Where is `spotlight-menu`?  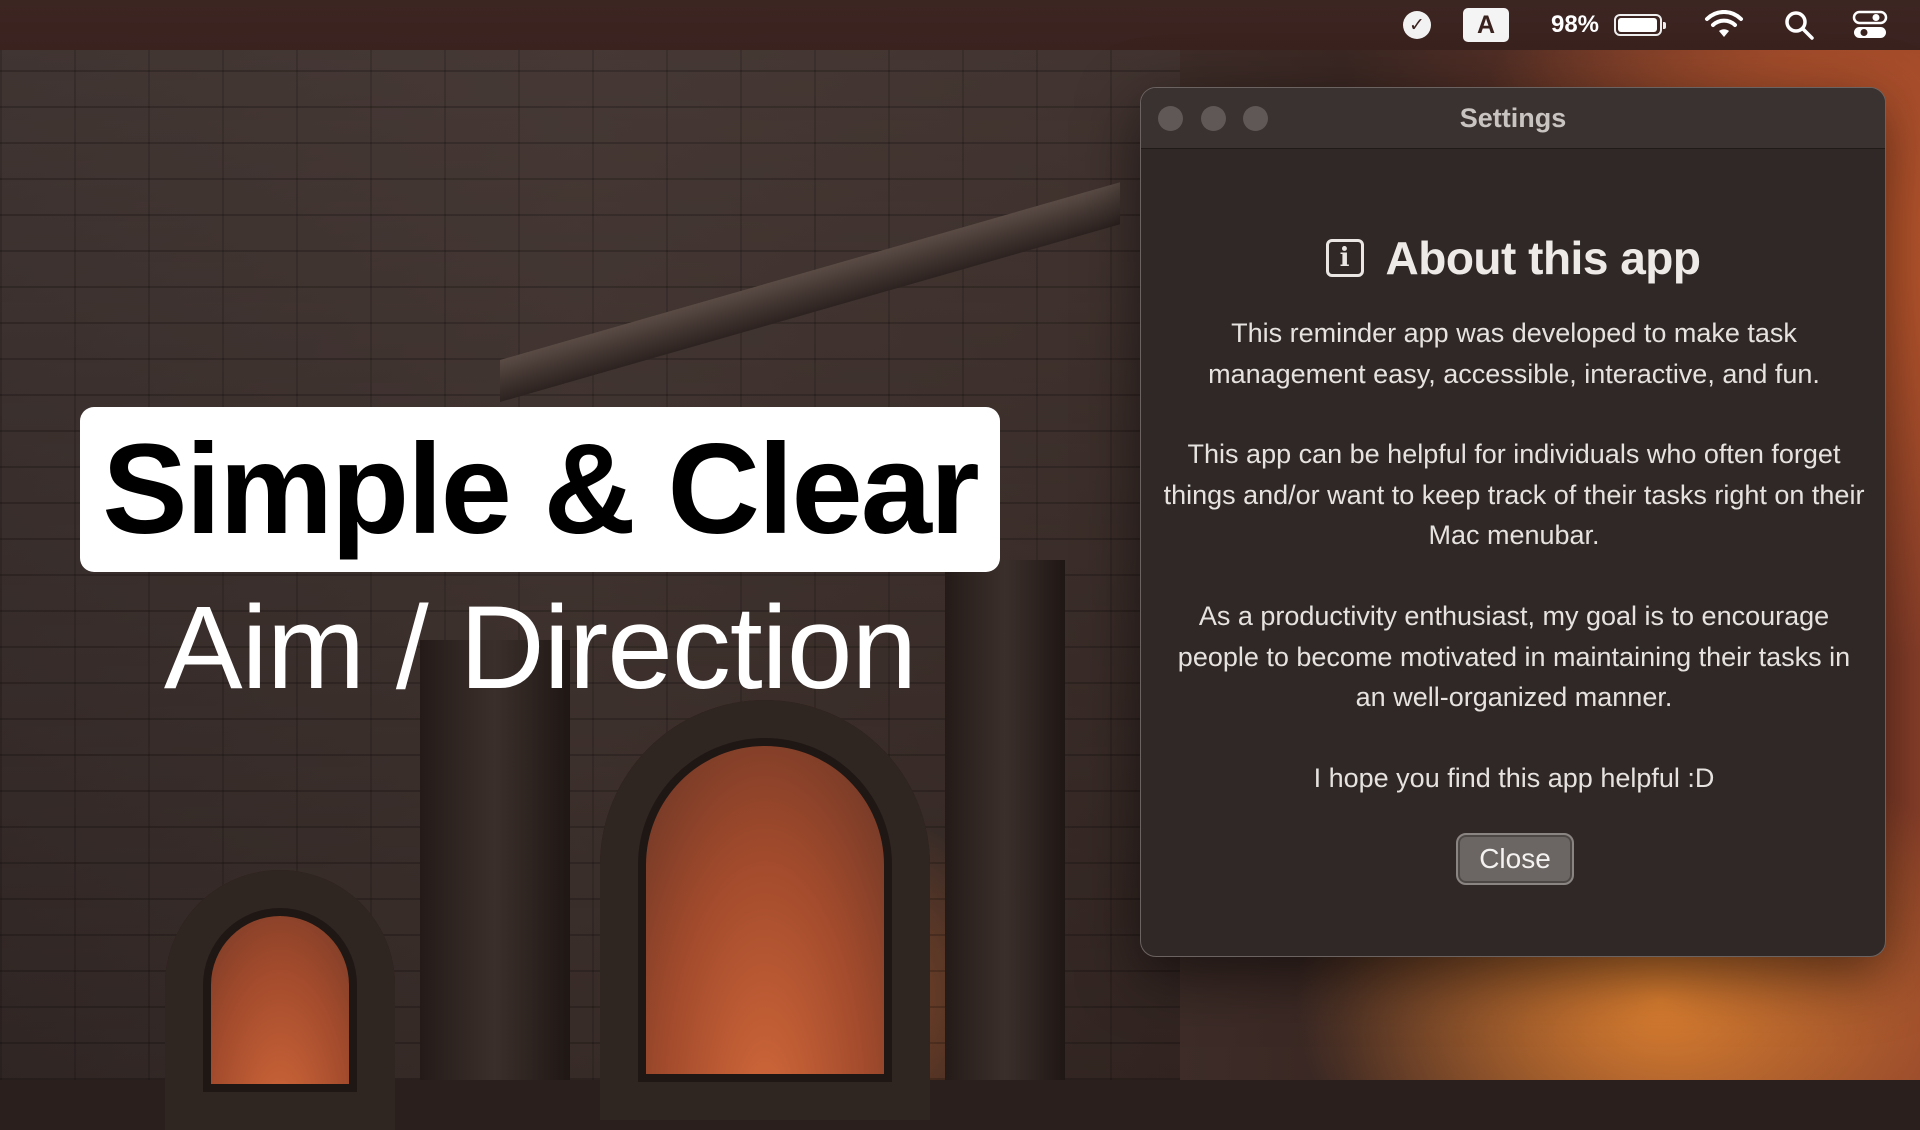 spotlight-menu is located at coordinates (1799, 25).